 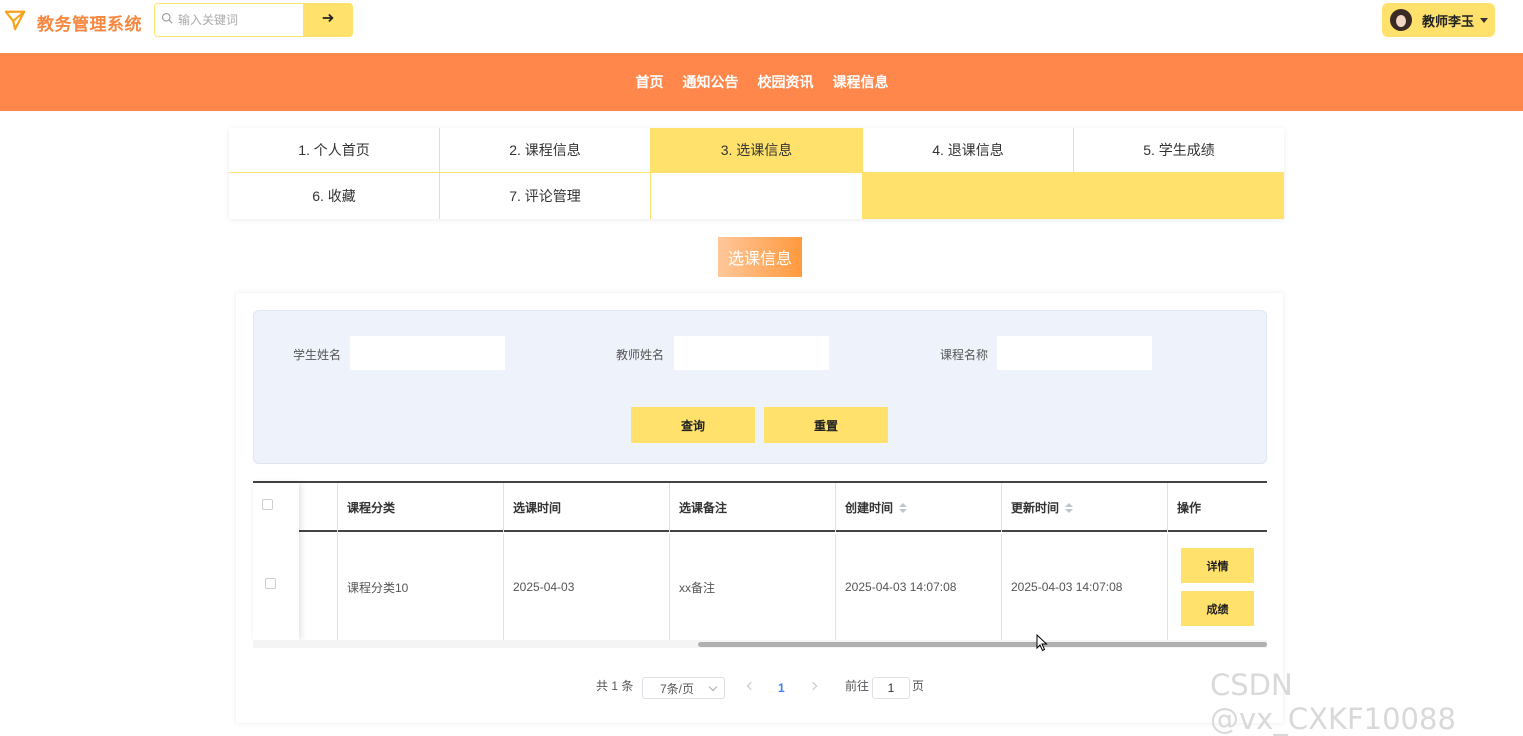 I want to click on column-divider, so click(x=337, y=561).